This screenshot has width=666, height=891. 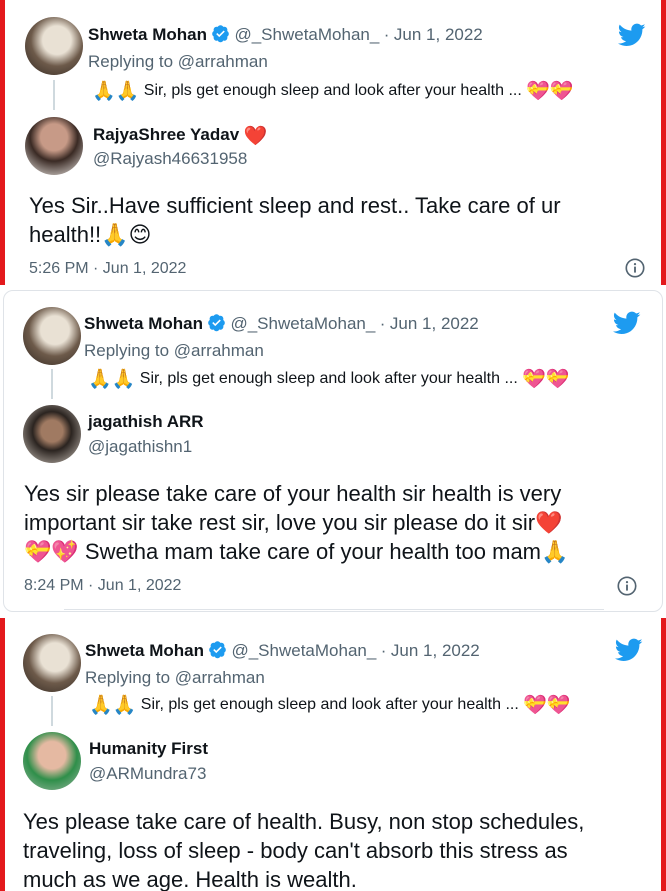 What do you see at coordinates (140, 447) in the screenshot?
I see `reply-author-handle: @jagathishn1` at bounding box center [140, 447].